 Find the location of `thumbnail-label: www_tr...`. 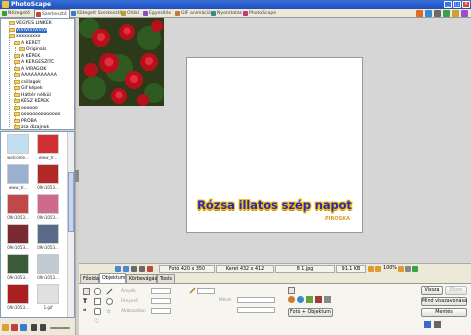

thumbnail-label: www_tr... is located at coordinates (18, 187).